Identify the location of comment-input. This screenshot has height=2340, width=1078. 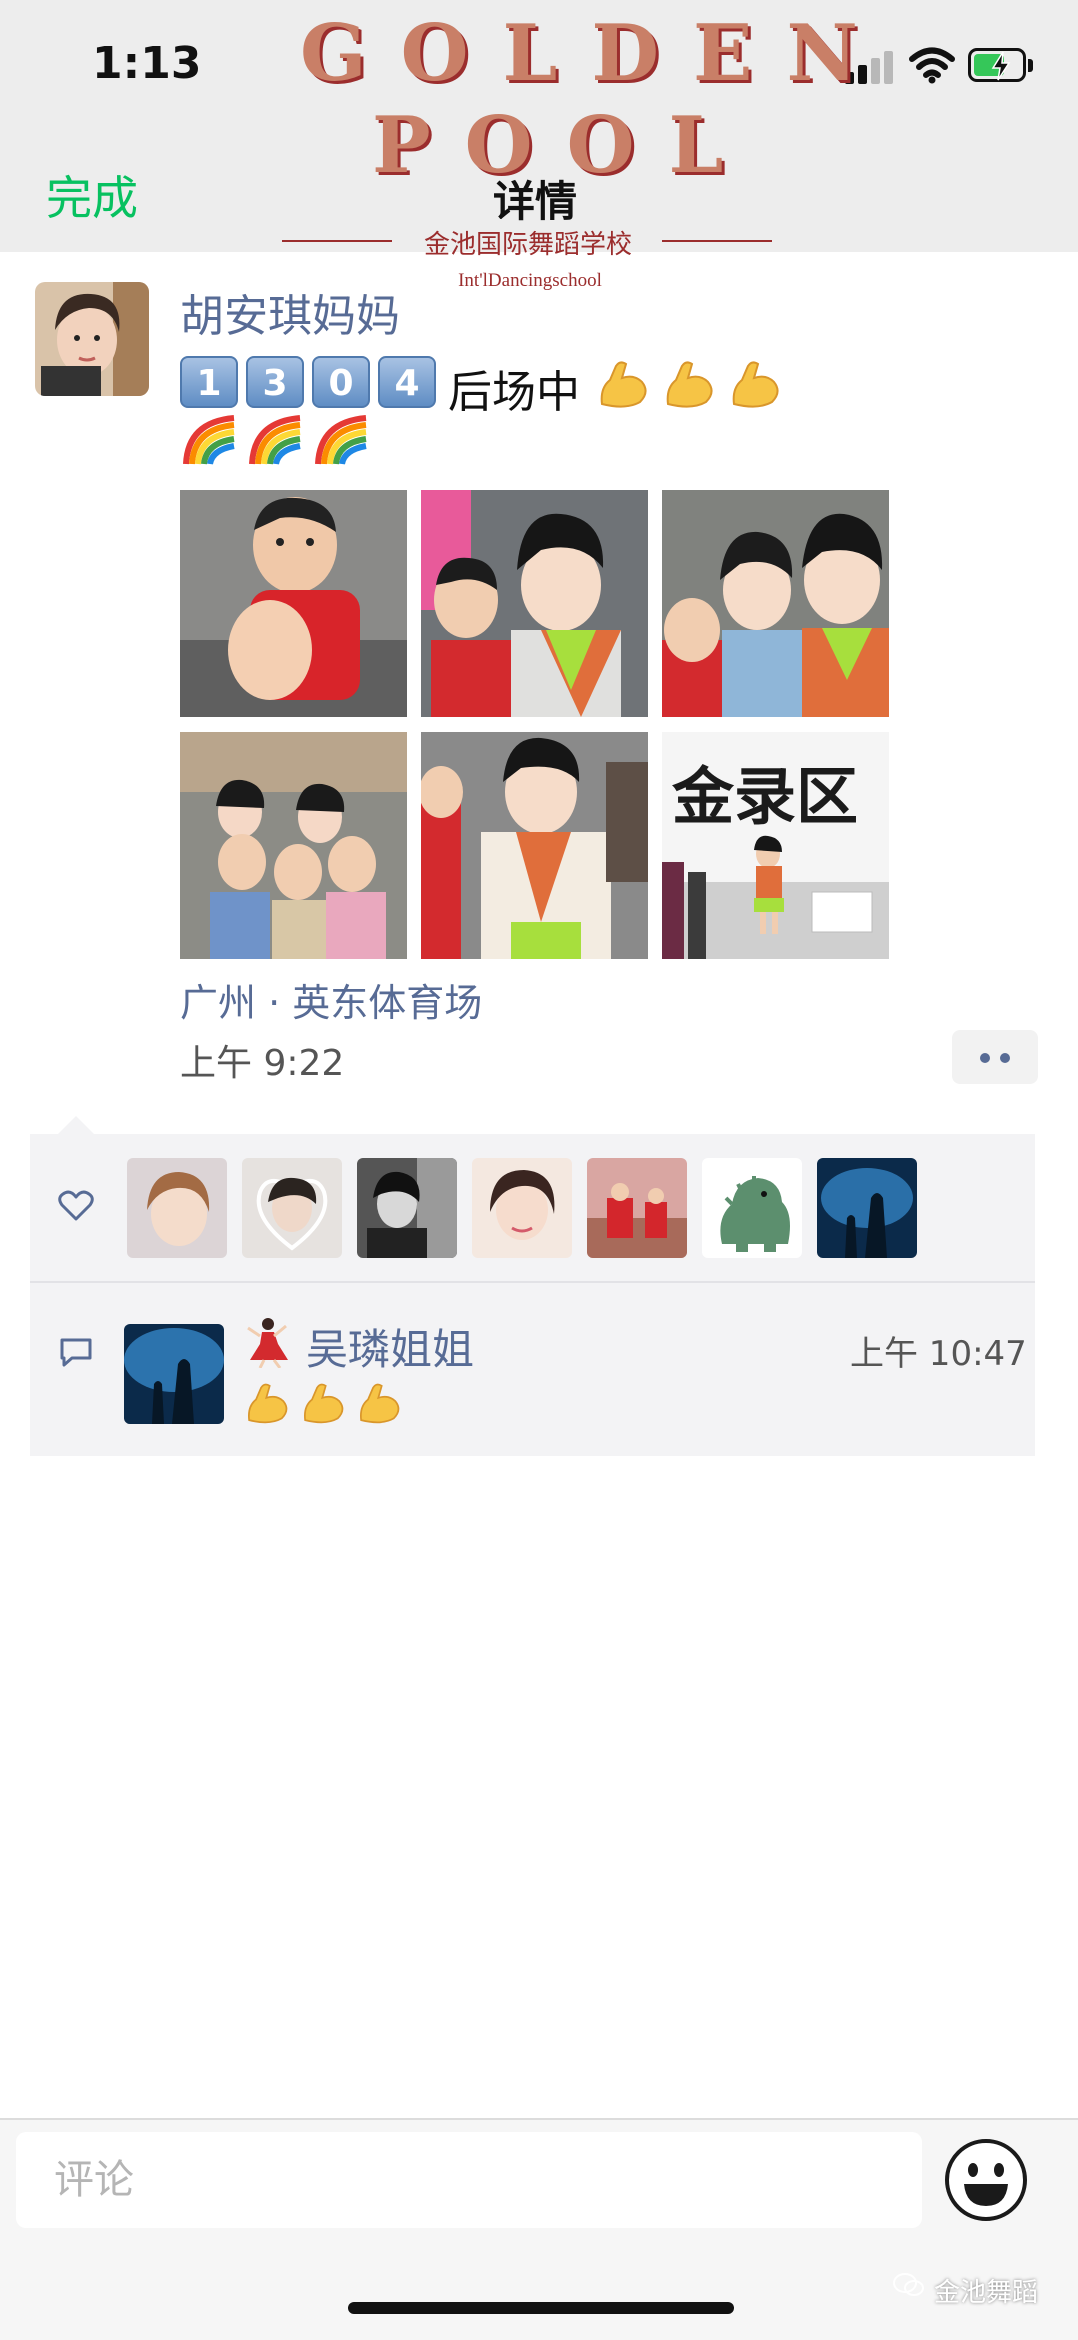
(469, 2180).